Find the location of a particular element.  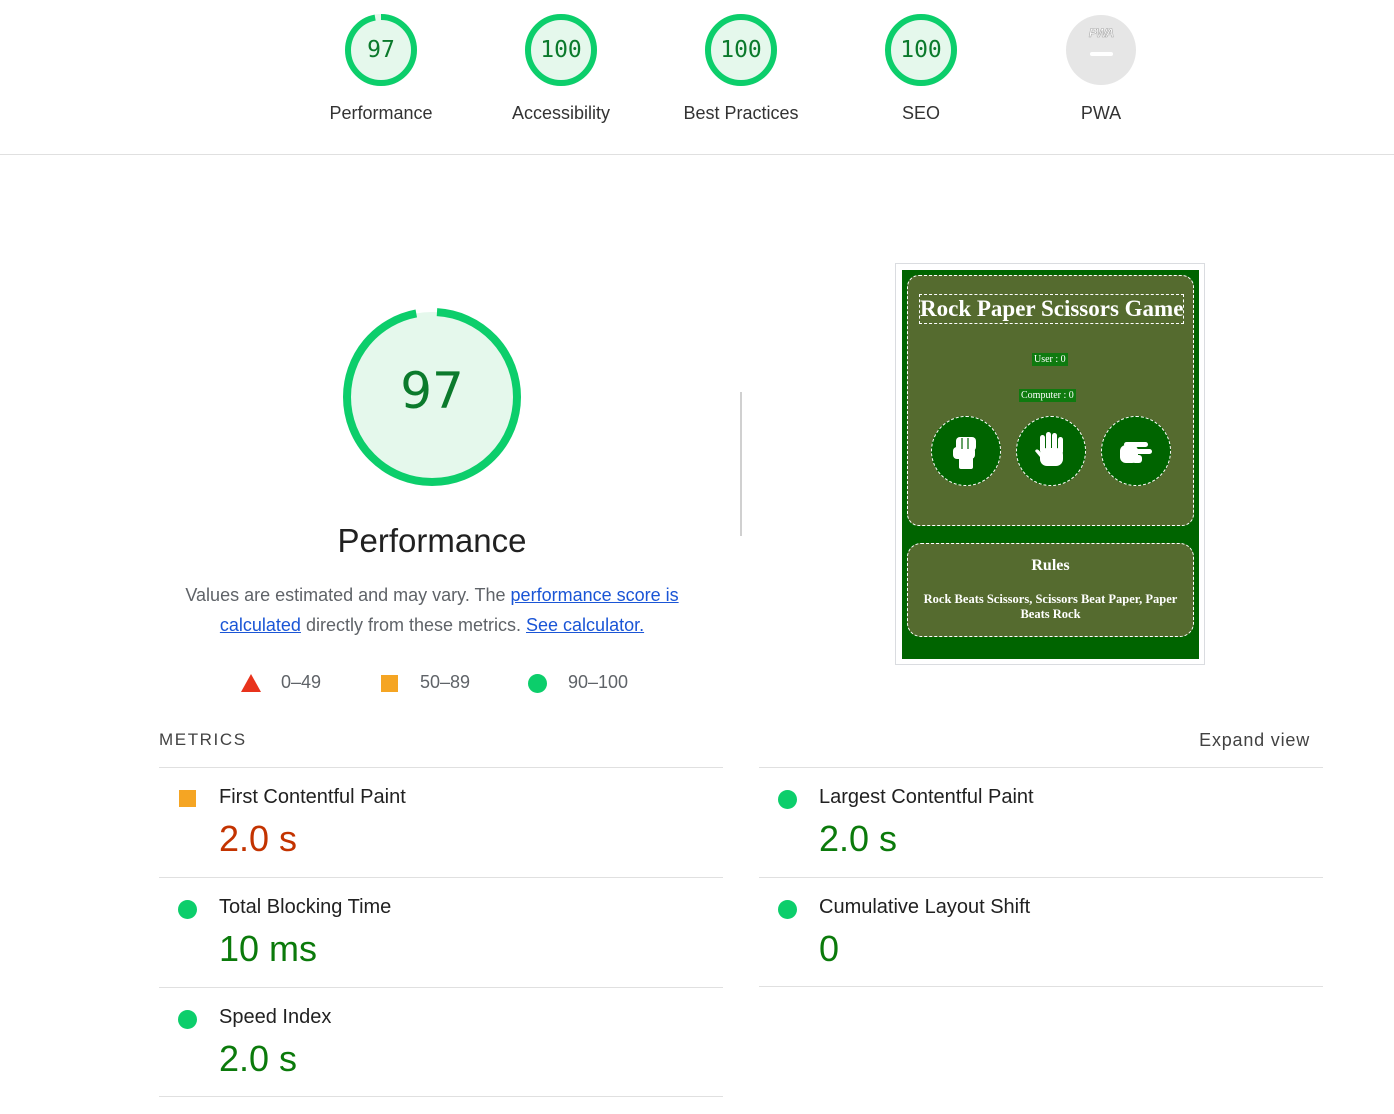

rock-fist-icon is located at coordinates (964, 453).